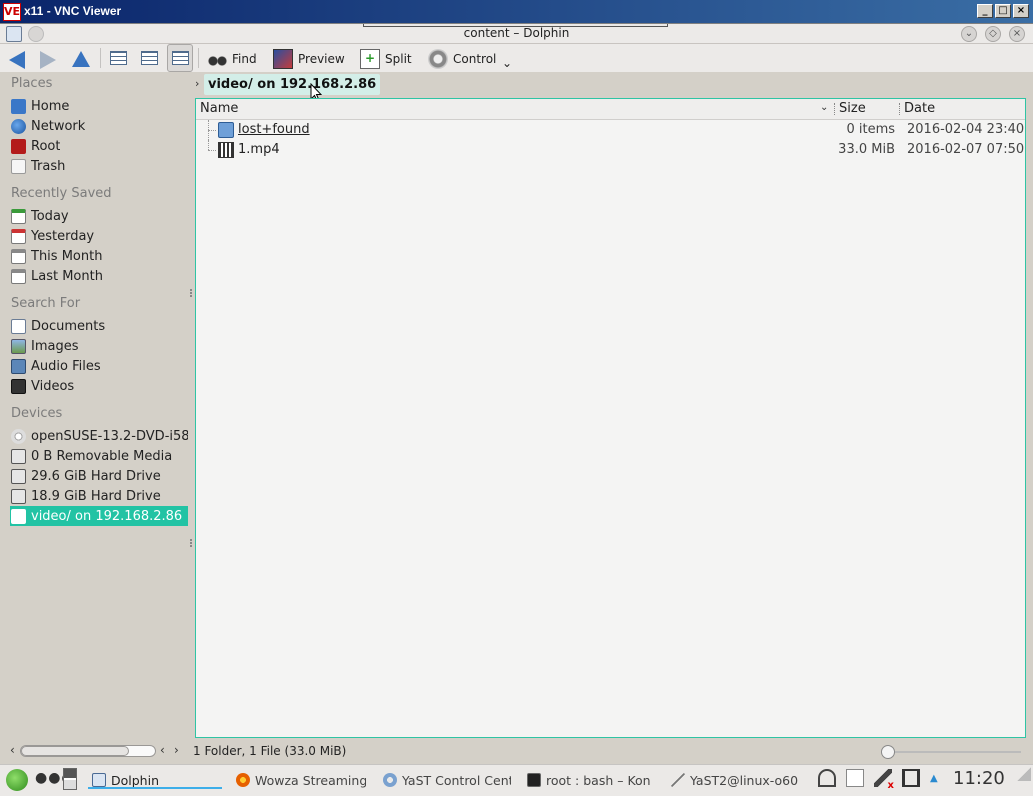 This screenshot has height=796, width=1033. I want to click on file-row: lost+found 0 items 2016-02-04 23:40, so click(610, 130).